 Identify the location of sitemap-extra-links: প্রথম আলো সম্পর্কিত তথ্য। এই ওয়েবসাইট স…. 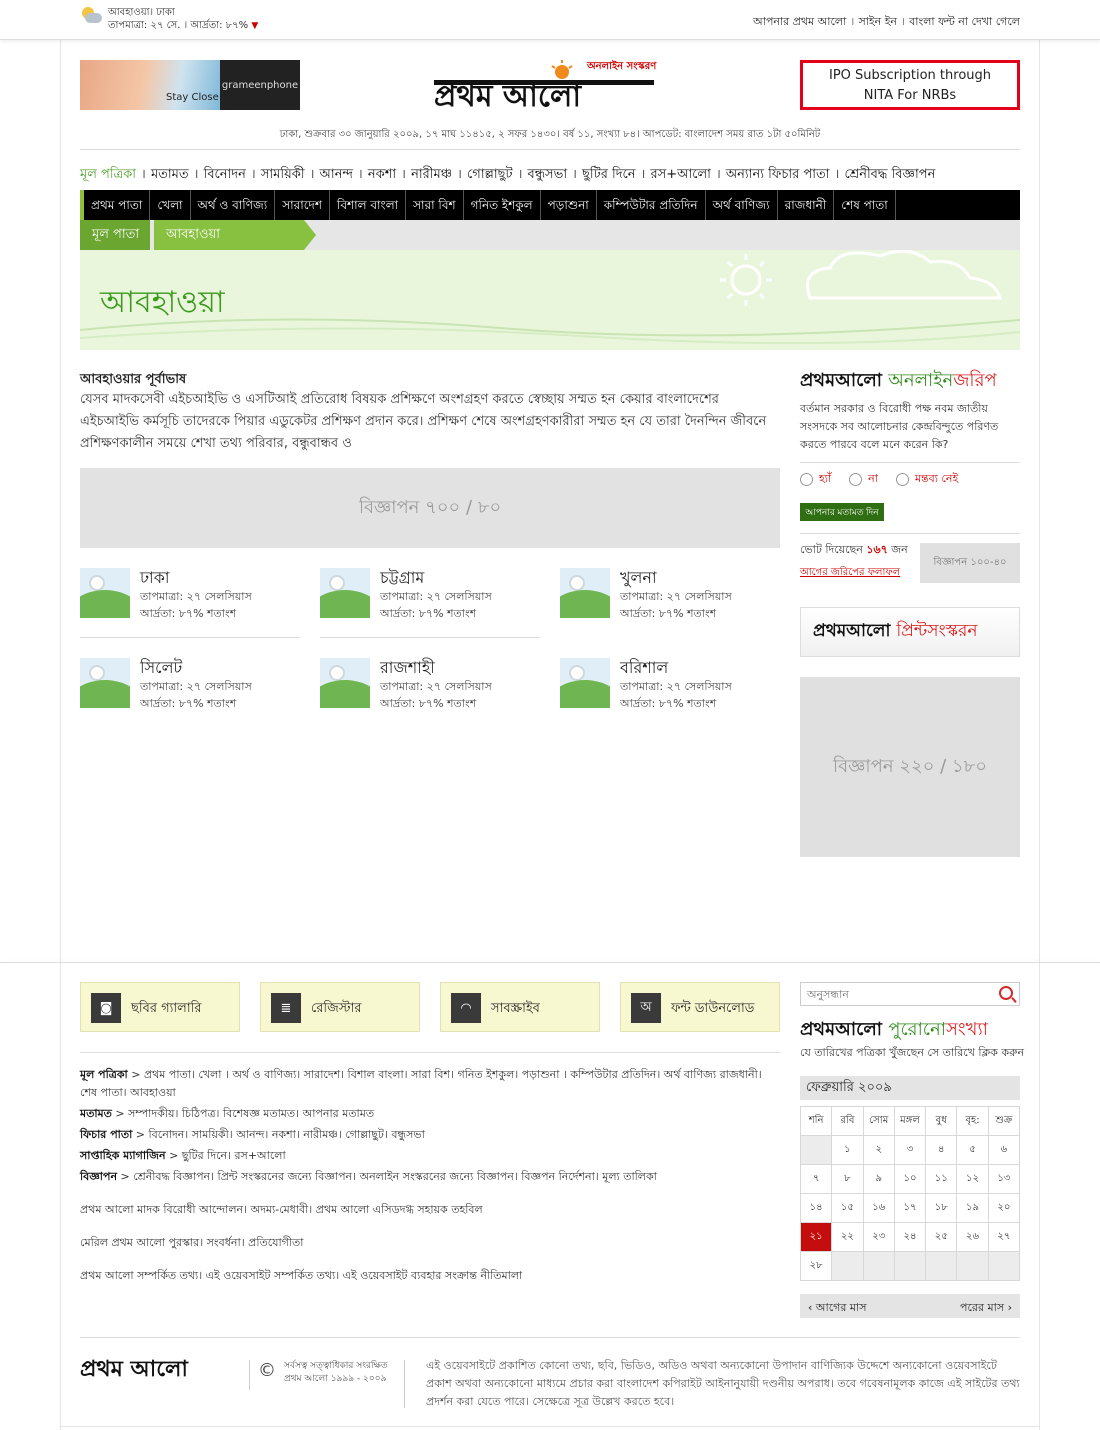
(430, 1276).